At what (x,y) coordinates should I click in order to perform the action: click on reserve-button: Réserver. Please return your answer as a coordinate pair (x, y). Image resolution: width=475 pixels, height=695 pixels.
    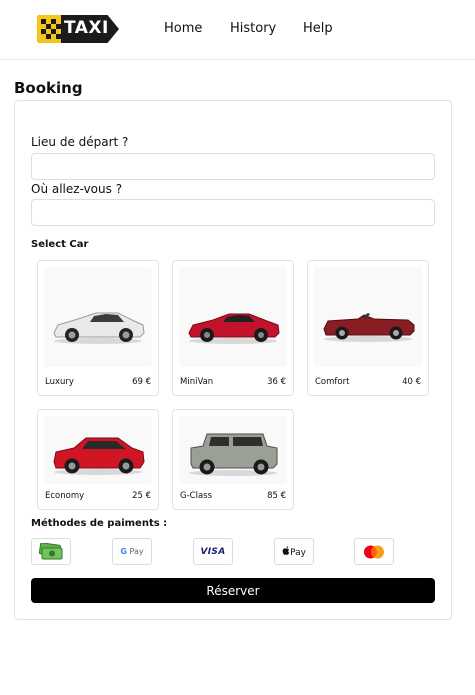
    Looking at the image, I should click on (233, 590).